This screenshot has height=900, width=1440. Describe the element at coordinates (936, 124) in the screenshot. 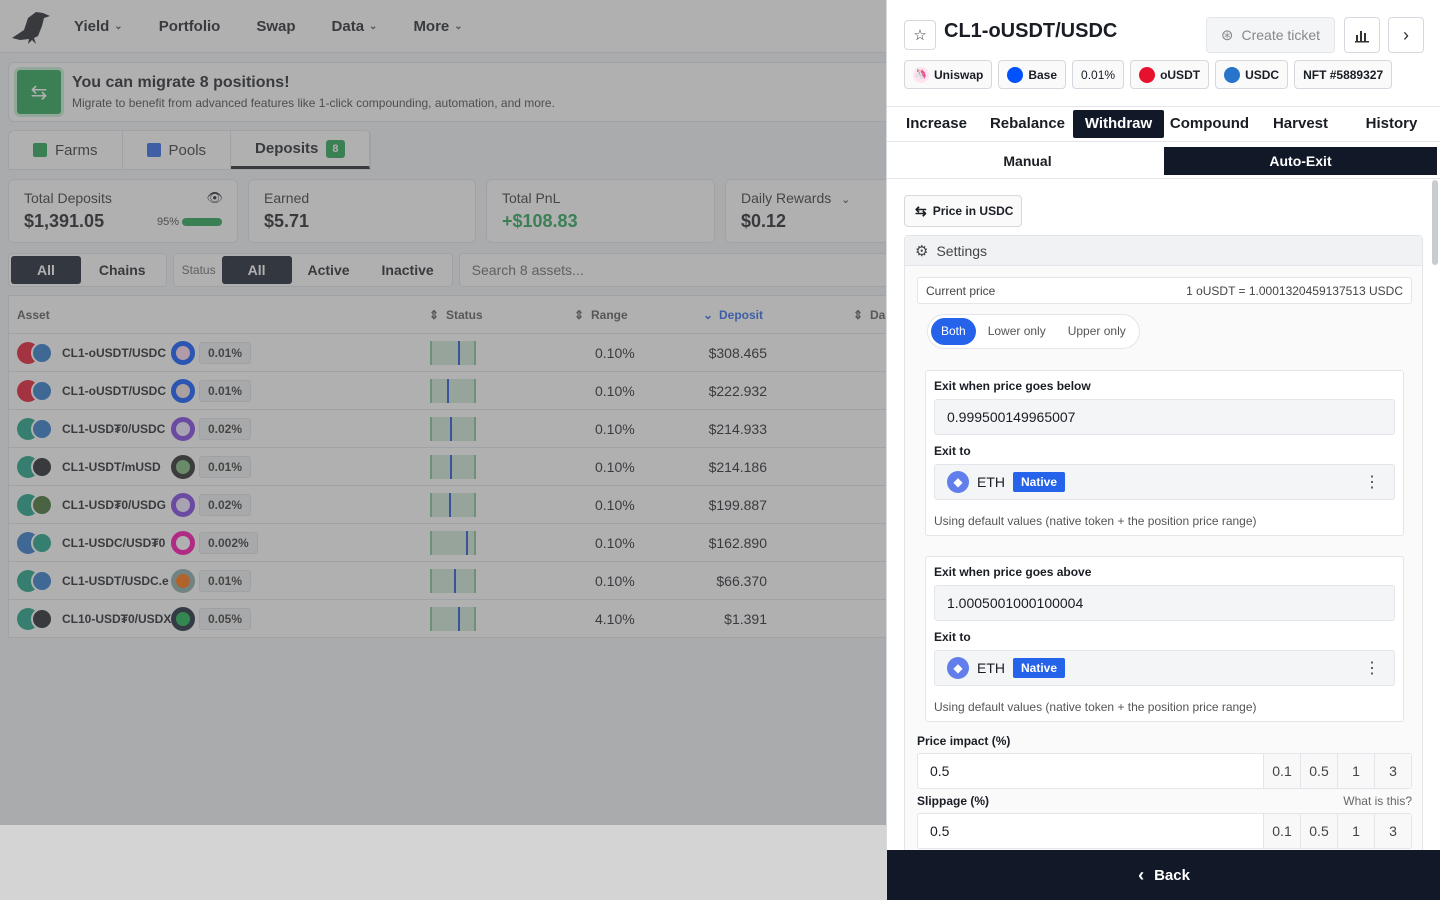

I see `tab-increase: Increase` at that location.